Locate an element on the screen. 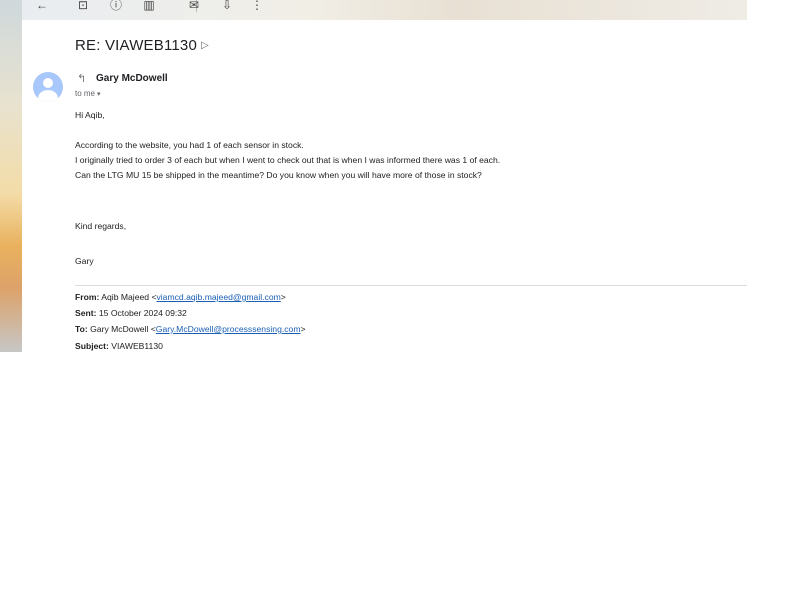 The height and width of the screenshot is (612, 792). recipient-details: to me ▾ is located at coordinates (88, 93).